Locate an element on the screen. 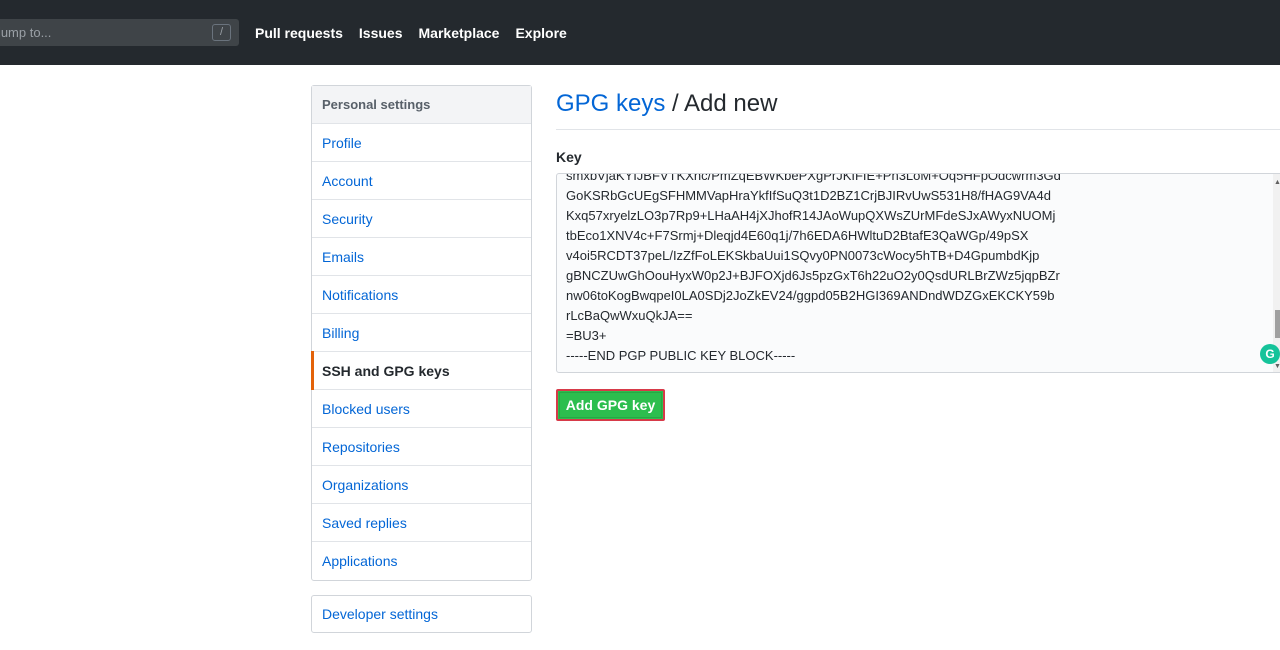 The width and height of the screenshot is (1280, 650). sidebar-item-profile: Profile is located at coordinates (421, 143).